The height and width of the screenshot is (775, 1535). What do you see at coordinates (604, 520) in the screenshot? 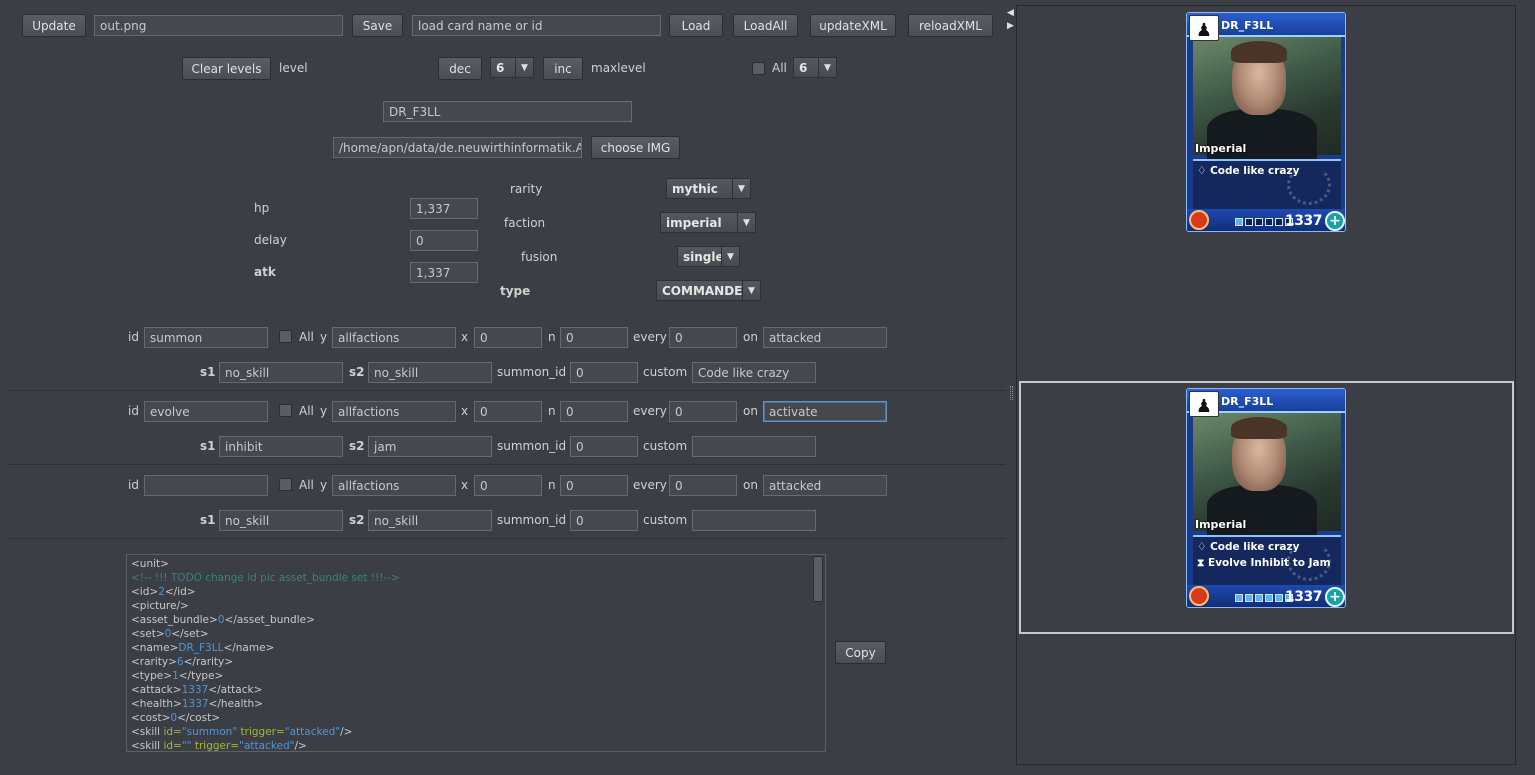
I see `skill-3-summon-id-input: 0` at bounding box center [604, 520].